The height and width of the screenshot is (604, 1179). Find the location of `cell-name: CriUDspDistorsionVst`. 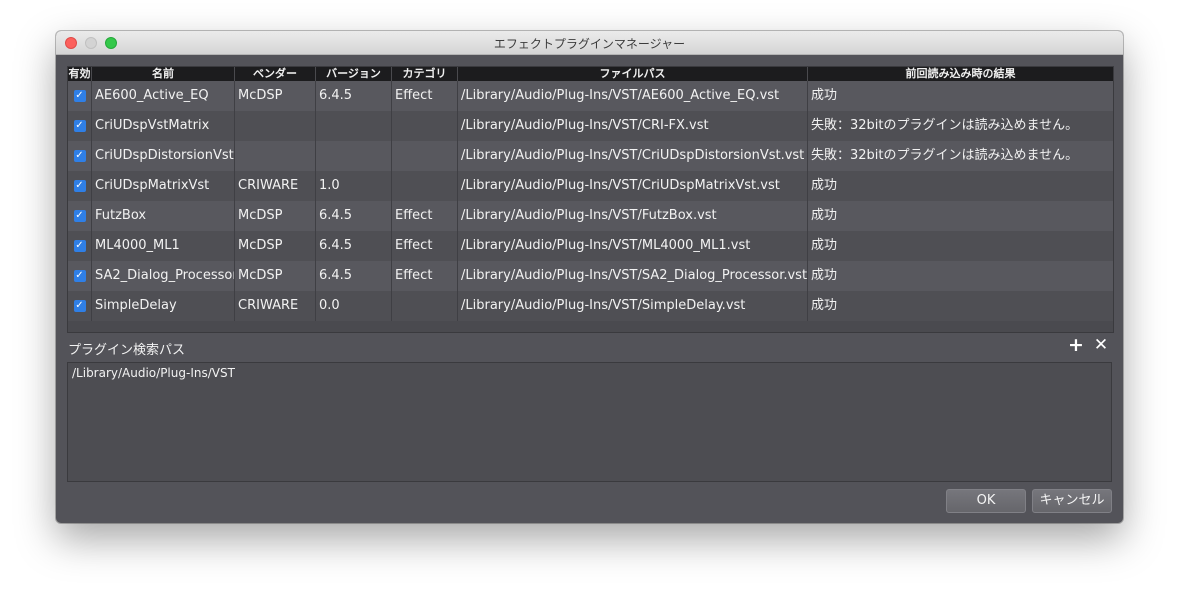

cell-name: CriUDspDistorsionVst is located at coordinates (163, 156).